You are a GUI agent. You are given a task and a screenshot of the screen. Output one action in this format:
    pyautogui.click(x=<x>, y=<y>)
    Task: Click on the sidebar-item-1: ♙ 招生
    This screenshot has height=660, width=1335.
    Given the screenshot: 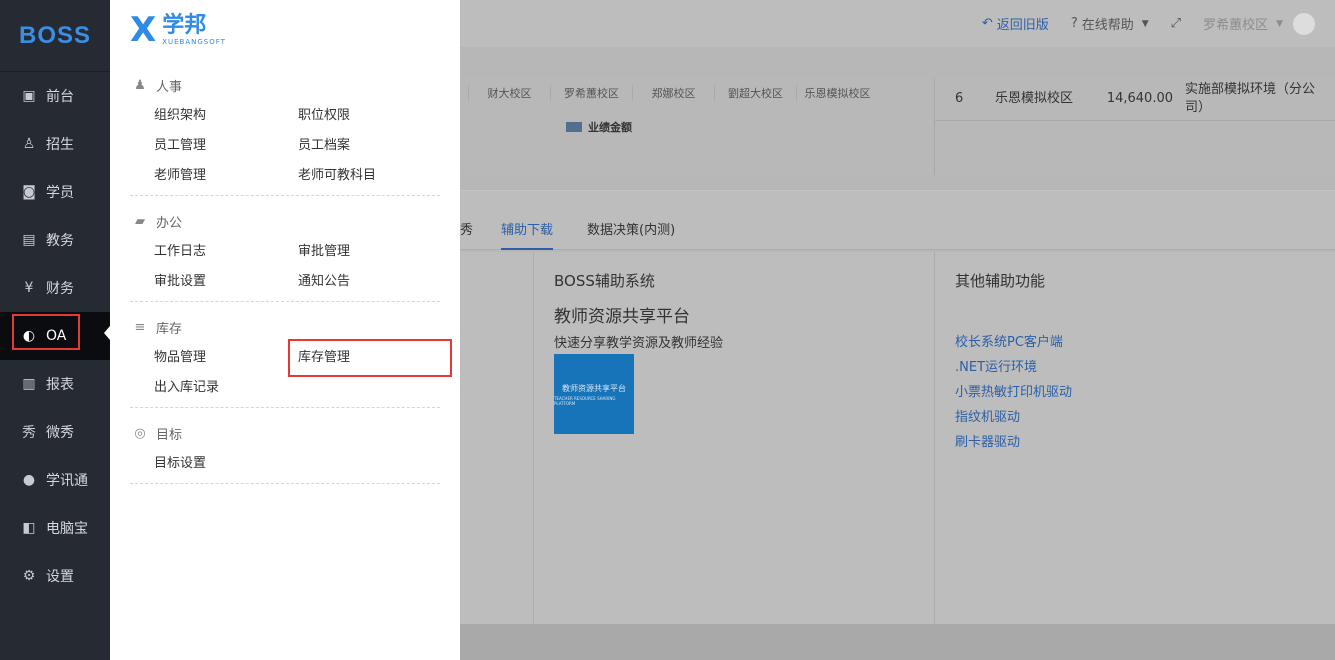 What is the action you would take?
    pyautogui.click(x=55, y=144)
    